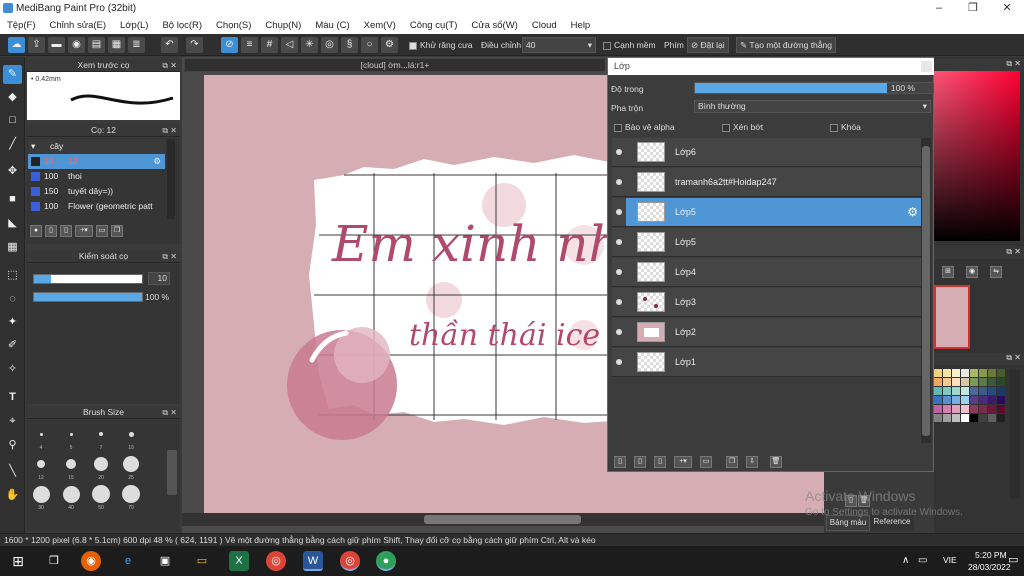 This screenshot has width=1024, height=576. What do you see at coordinates (12, 199) in the screenshot?
I see `fill-rect-tool-icon: ■` at bounding box center [12, 199].